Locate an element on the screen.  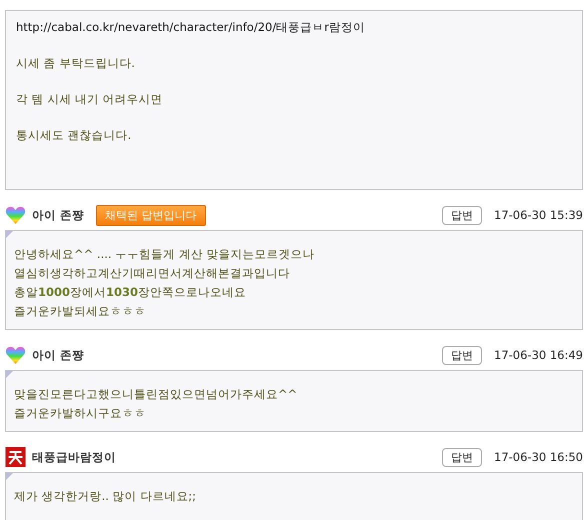
reply-text: 제가 생각한거랑.. 많이 다르네요;; is located at coordinates (106, 496).